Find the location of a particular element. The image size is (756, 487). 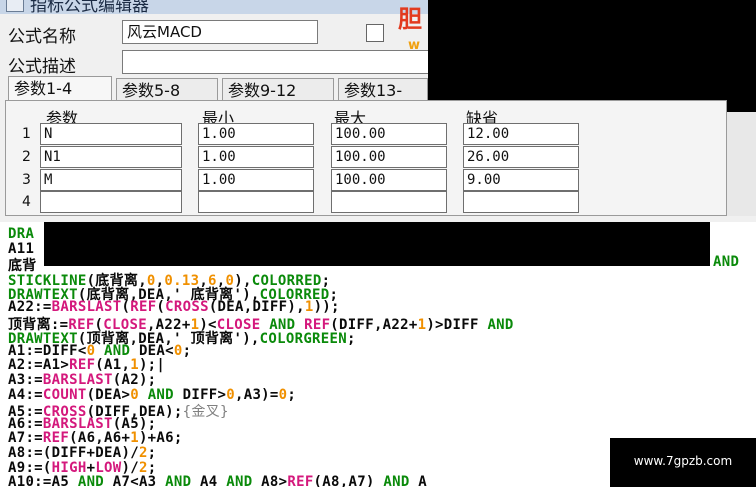

watermark-box: www.7gpzb.com is located at coordinates (683, 462).